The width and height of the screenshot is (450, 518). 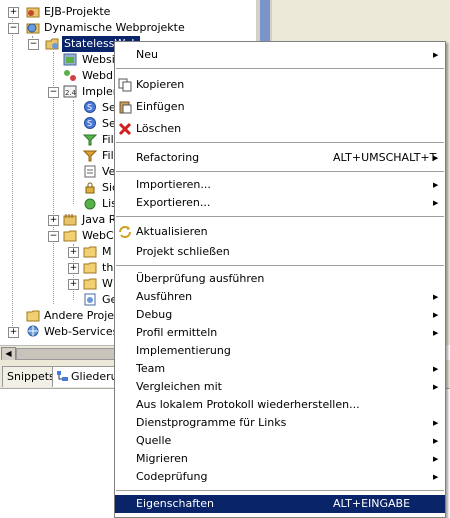 I want to click on servlet-mapping-icon: S, so click(x=90, y=123).